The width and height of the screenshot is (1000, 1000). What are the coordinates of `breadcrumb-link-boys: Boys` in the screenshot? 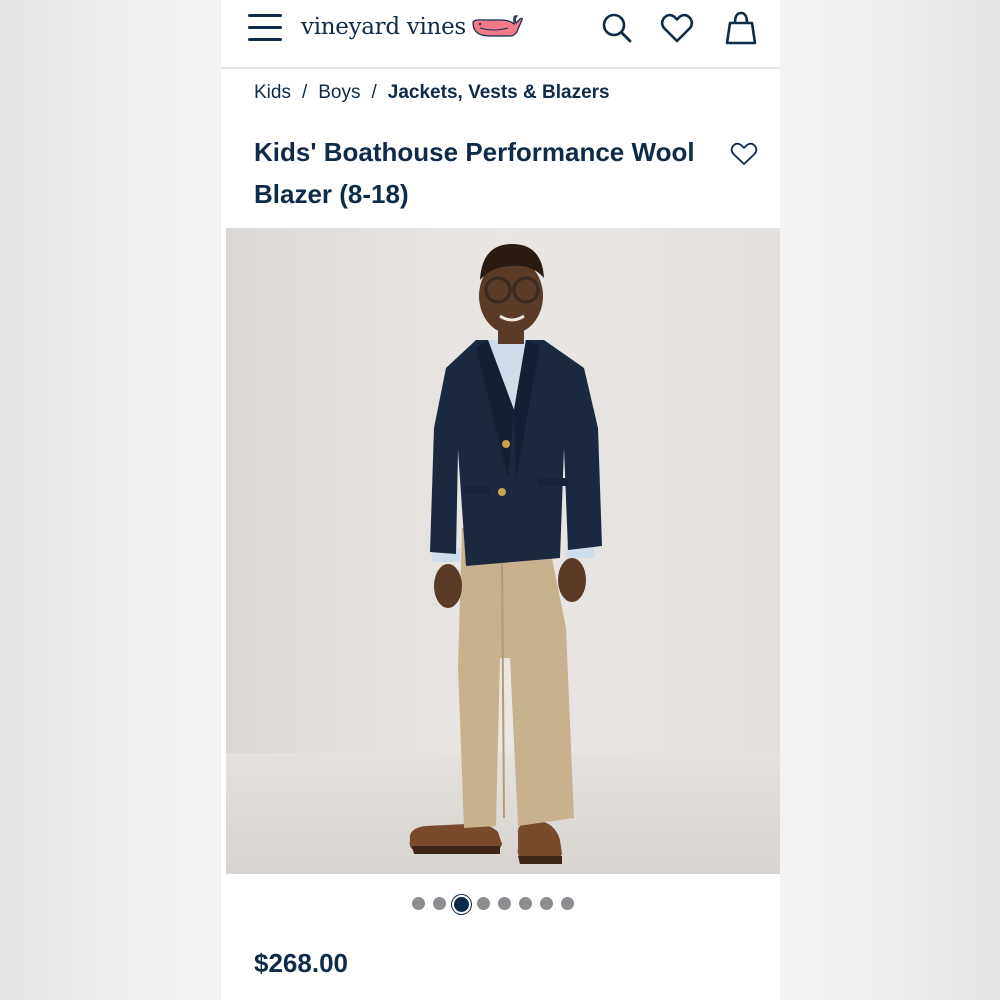 It's located at (339, 93).